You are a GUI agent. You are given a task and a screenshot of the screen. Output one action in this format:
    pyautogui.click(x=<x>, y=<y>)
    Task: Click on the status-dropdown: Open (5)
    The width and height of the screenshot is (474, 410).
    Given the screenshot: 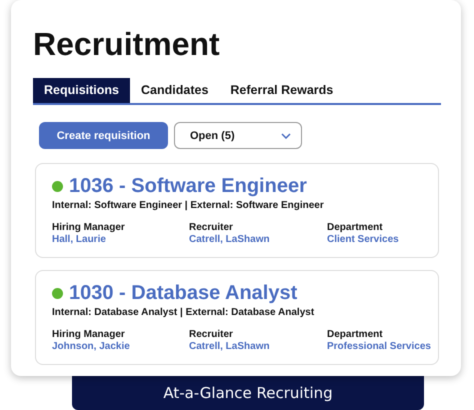 What is the action you would take?
    pyautogui.click(x=238, y=135)
    